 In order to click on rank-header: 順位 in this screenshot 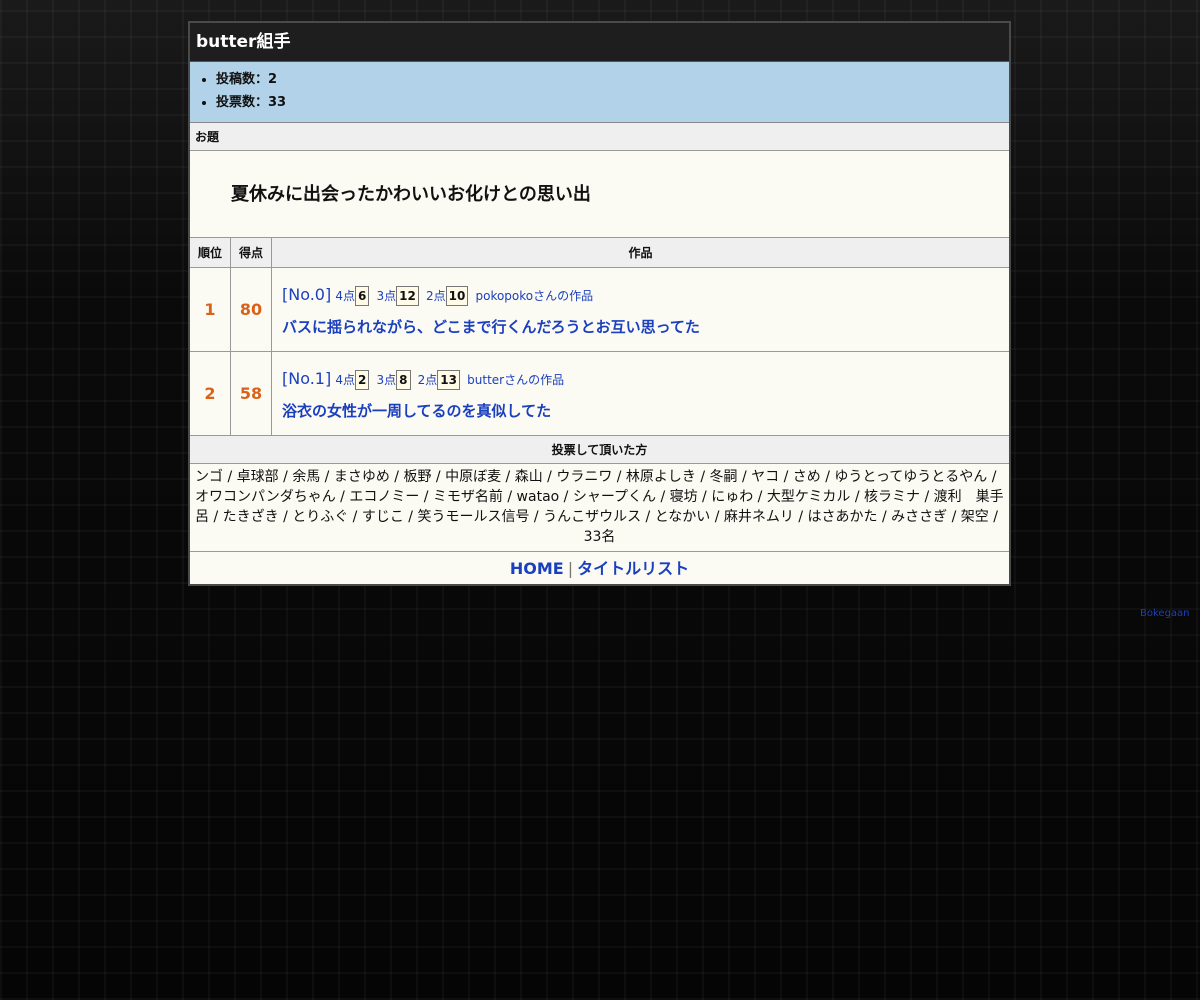, I will do `click(210, 253)`.